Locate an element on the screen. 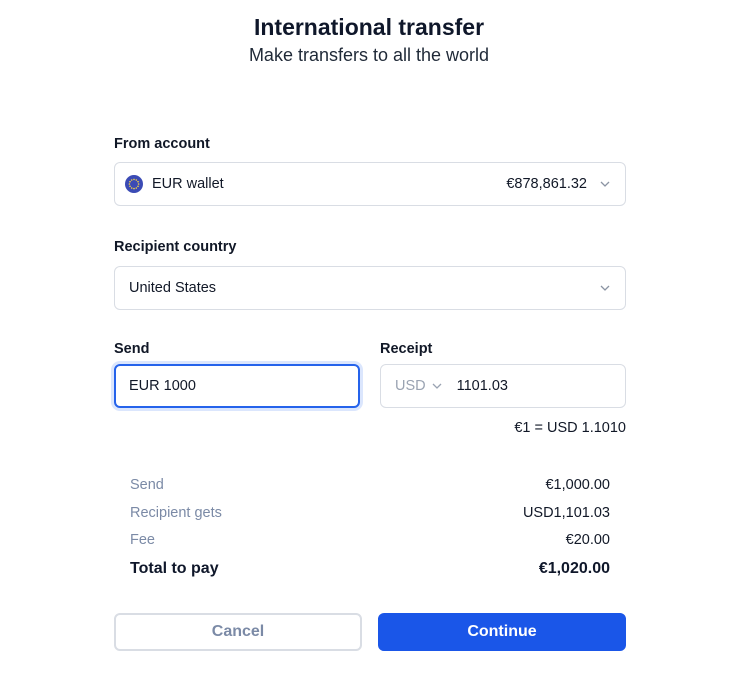 The height and width of the screenshot is (684, 738). summary-value: €1,000.00 is located at coordinates (577, 485).